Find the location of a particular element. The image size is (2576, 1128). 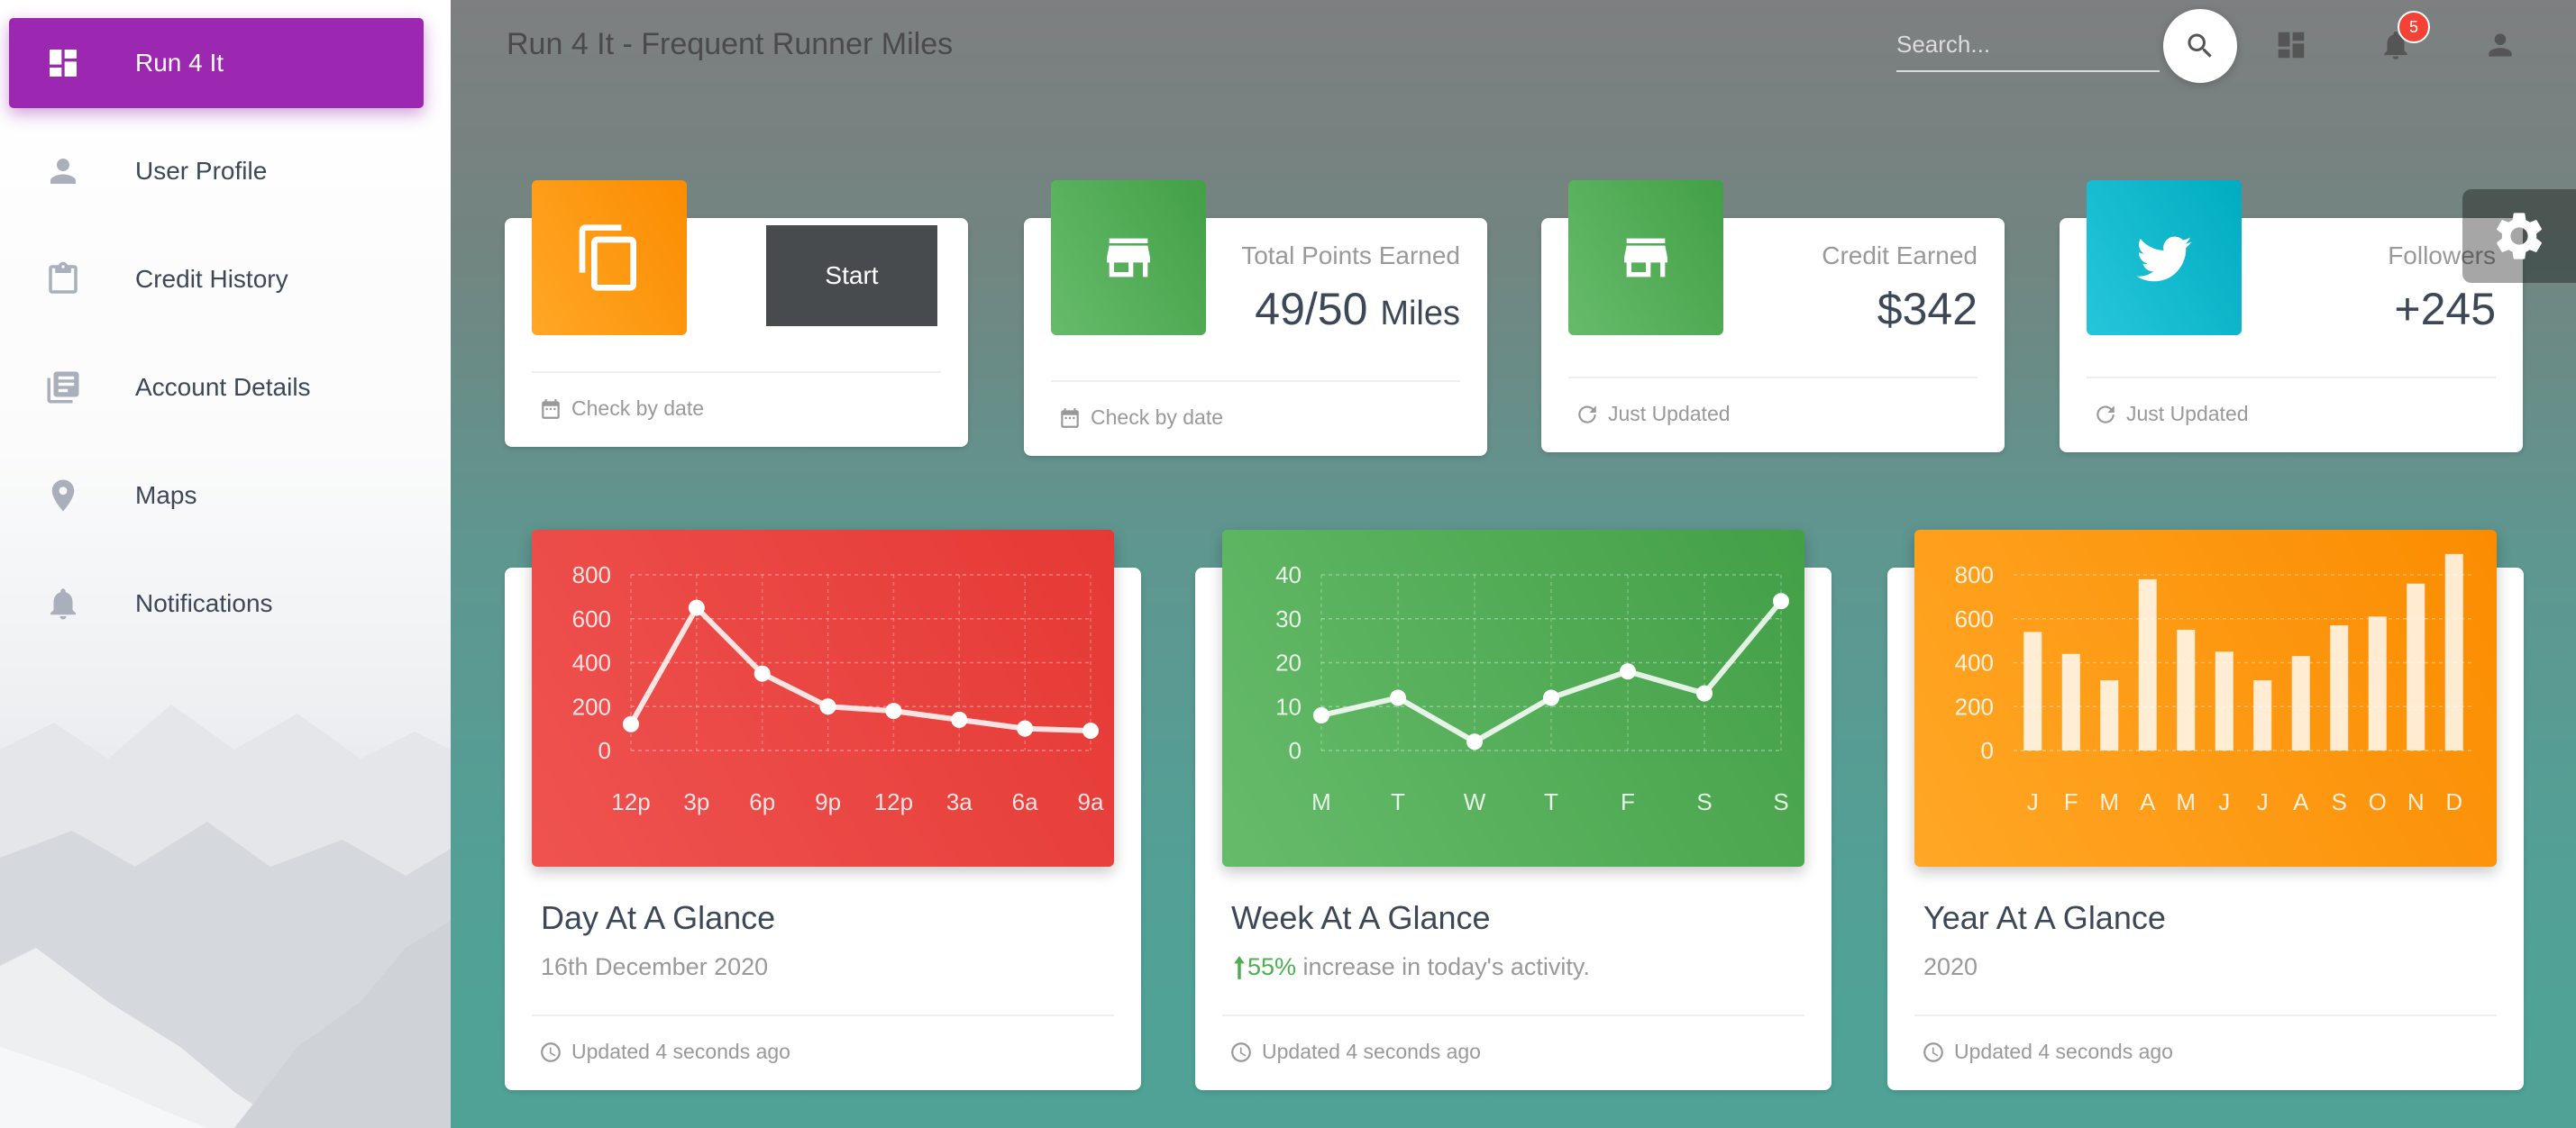

sidebar-item-account-details: Account Details is located at coordinates (216, 387).